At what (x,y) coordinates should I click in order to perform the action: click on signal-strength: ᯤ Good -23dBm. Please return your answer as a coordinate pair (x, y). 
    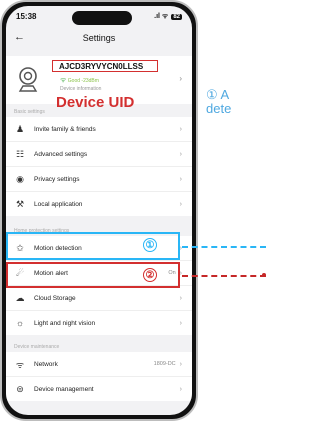
    Looking at the image, I should click on (79, 80).